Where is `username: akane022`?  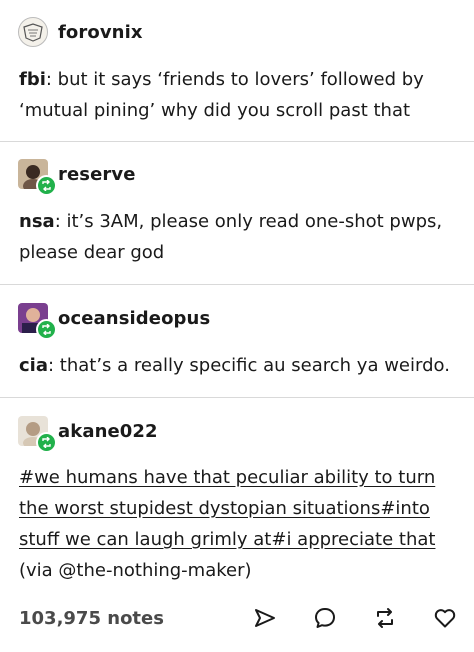
username: akane022 is located at coordinates (108, 431).